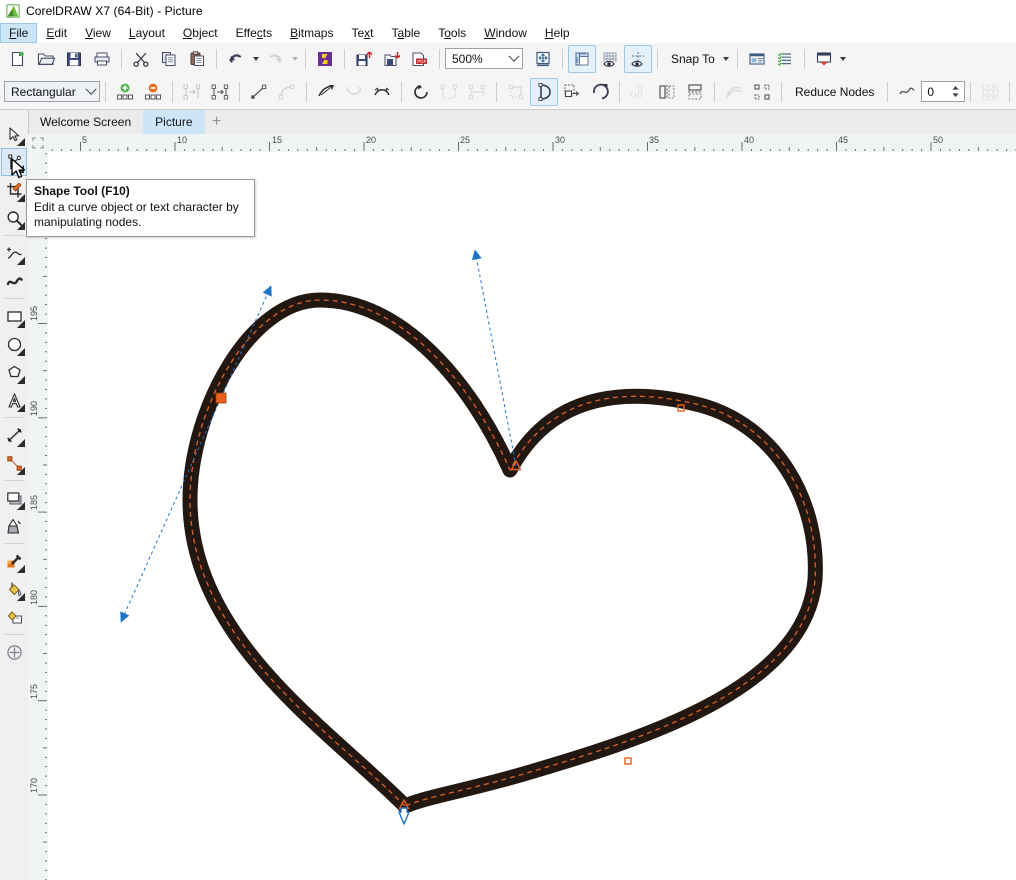 This screenshot has width=1016, height=880. I want to click on color-eyedropper-tool, so click(14, 561).